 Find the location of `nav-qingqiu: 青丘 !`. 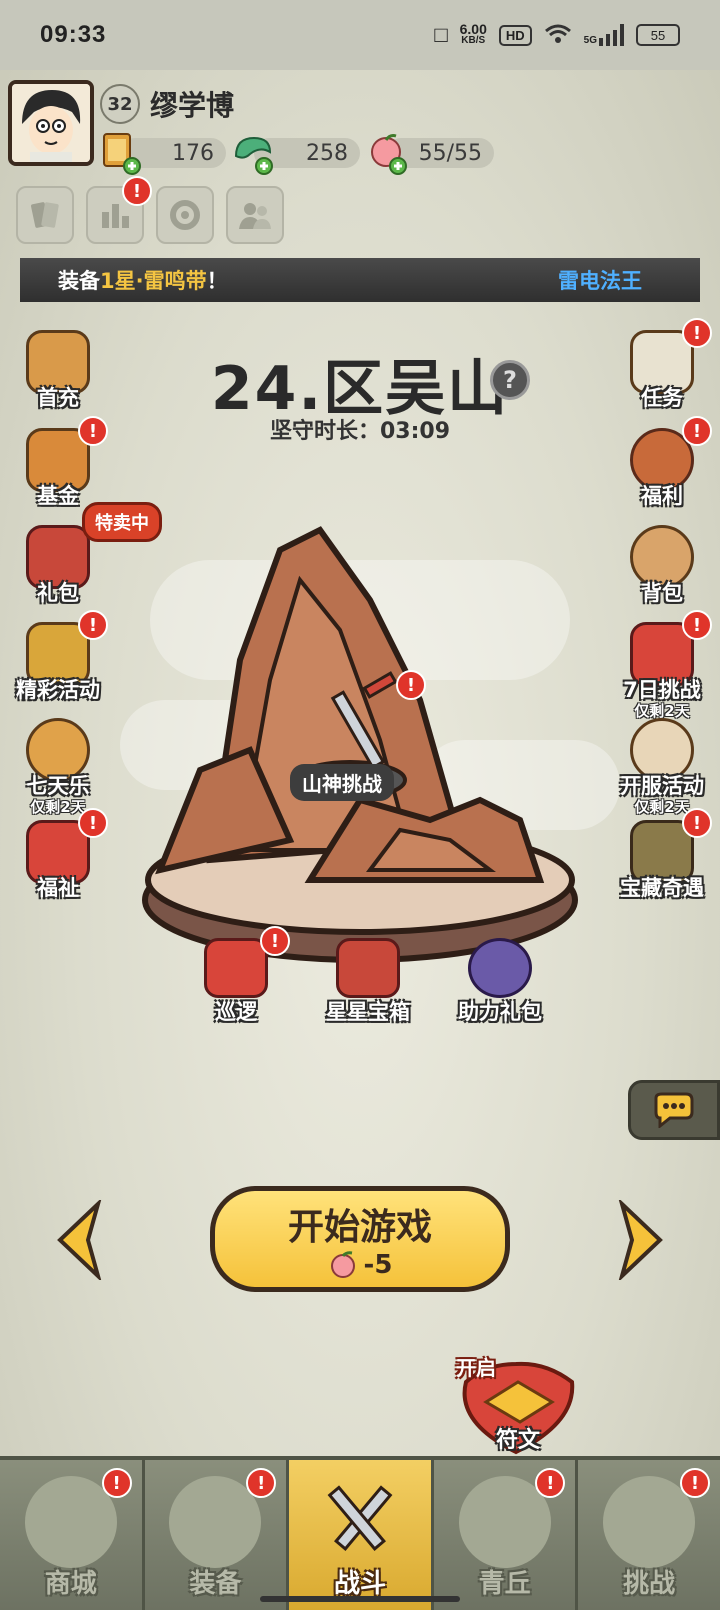

nav-qingqiu: 青丘 ! is located at coordinates (506, 1535).